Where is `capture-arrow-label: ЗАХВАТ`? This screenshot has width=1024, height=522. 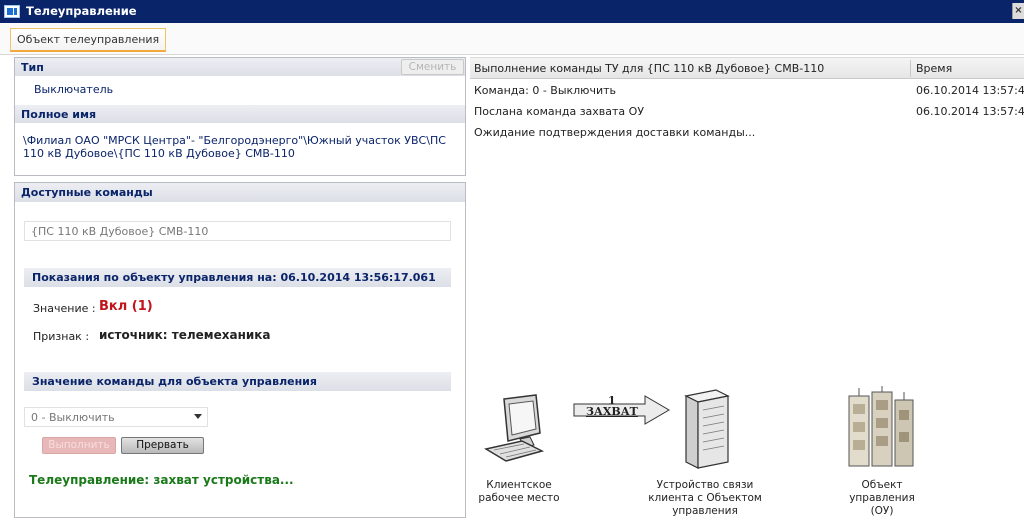 capture-arrow-label: ЗАХВАТ is located at coordinates (612, 411).